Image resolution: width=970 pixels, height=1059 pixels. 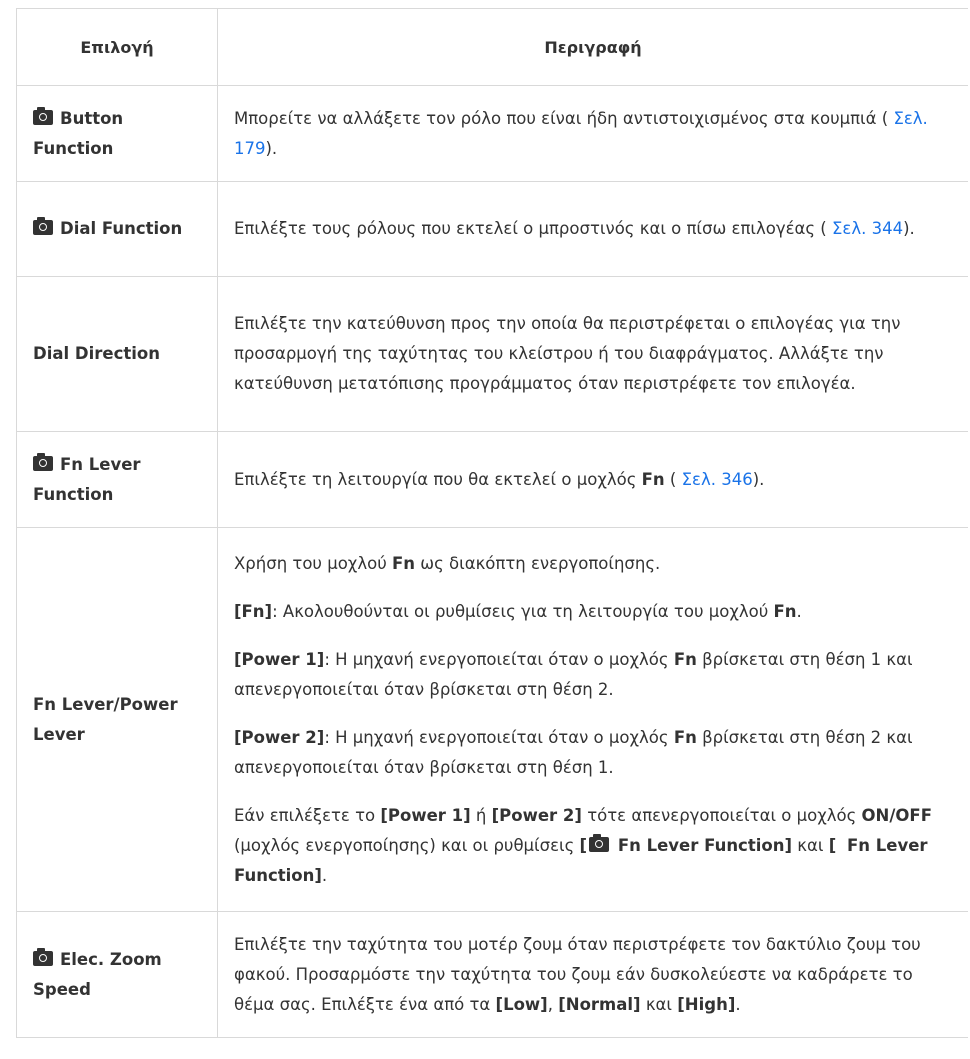 I want to click on option-name: Button Function, so click(x=117, y=133).